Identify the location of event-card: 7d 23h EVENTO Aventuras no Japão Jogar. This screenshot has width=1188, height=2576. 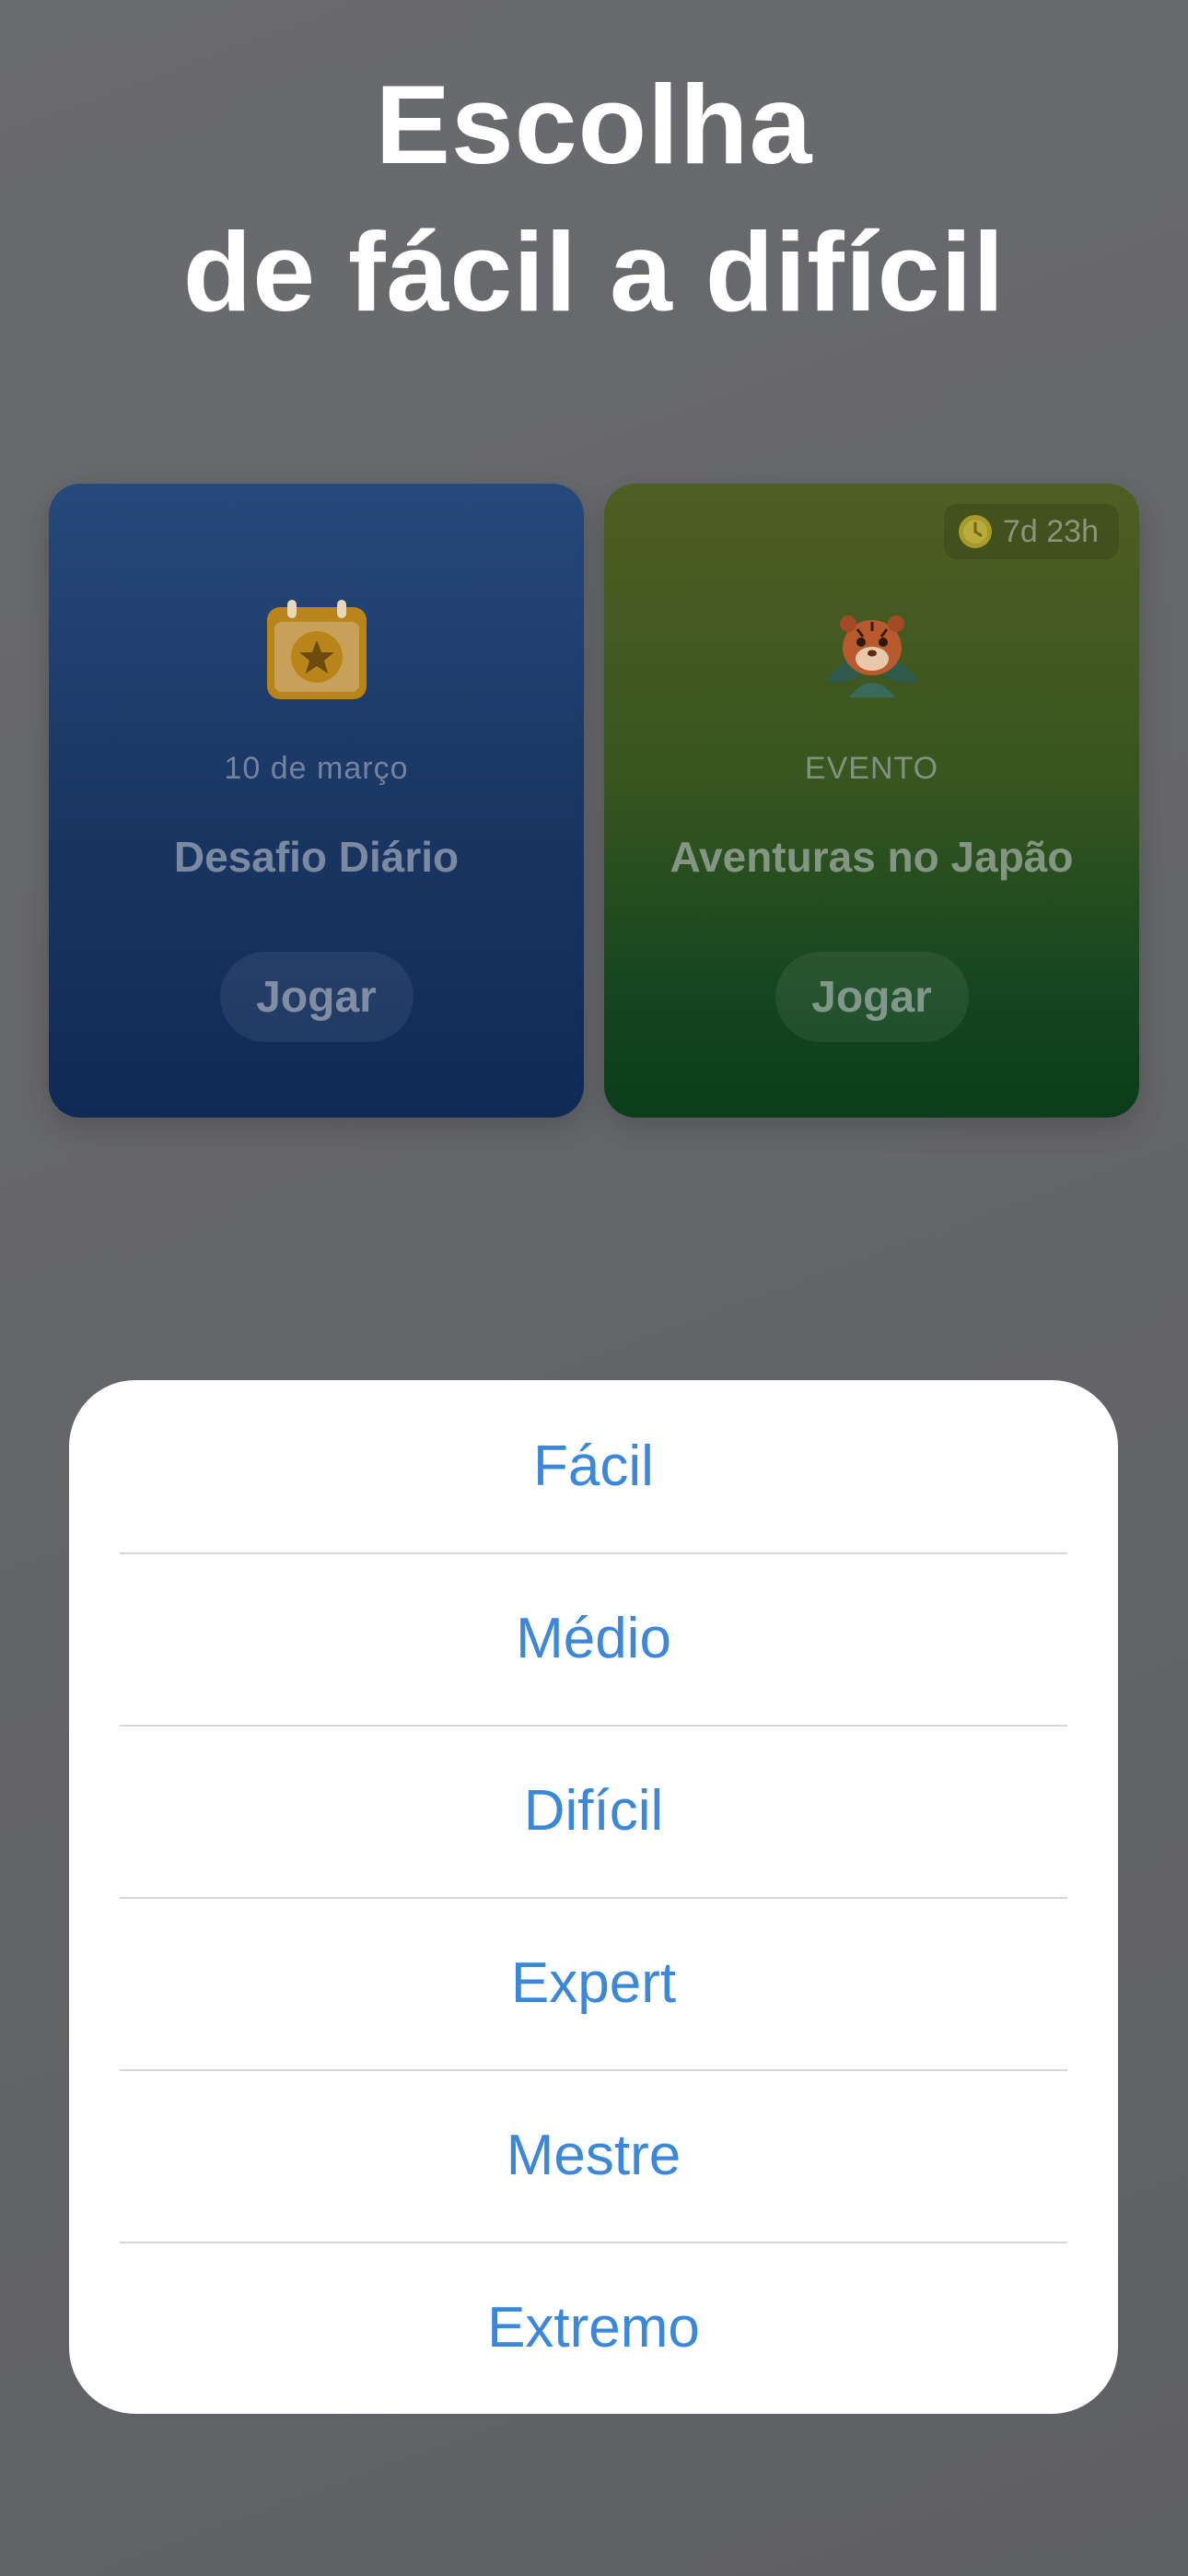
(871, 801).